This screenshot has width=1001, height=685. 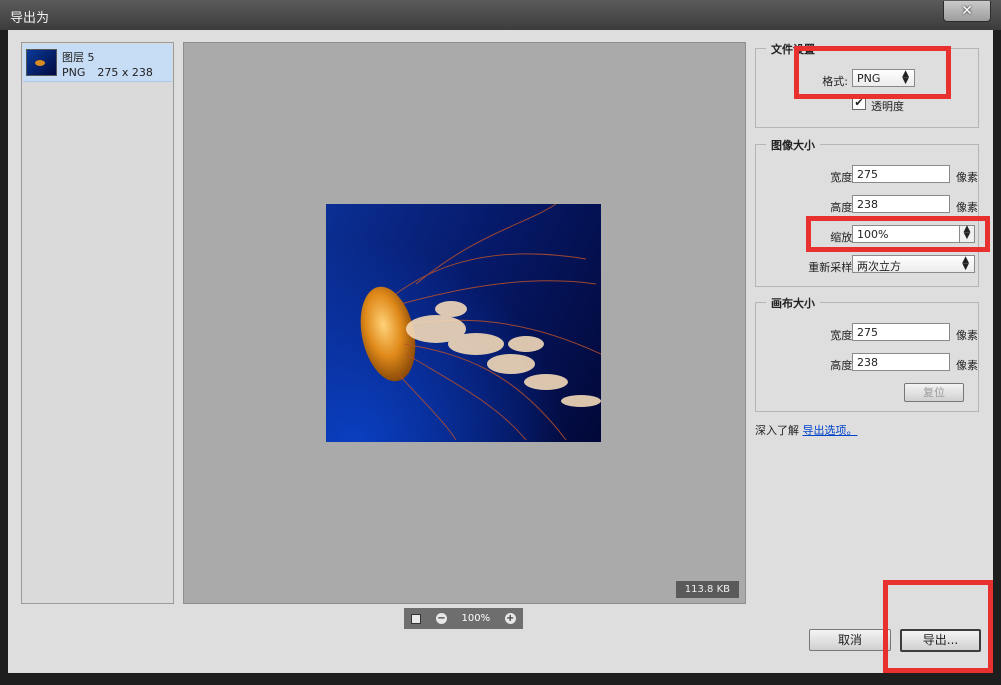 I want to click on layer-dimensions: 275 x 238, so click(x=125, y=72).